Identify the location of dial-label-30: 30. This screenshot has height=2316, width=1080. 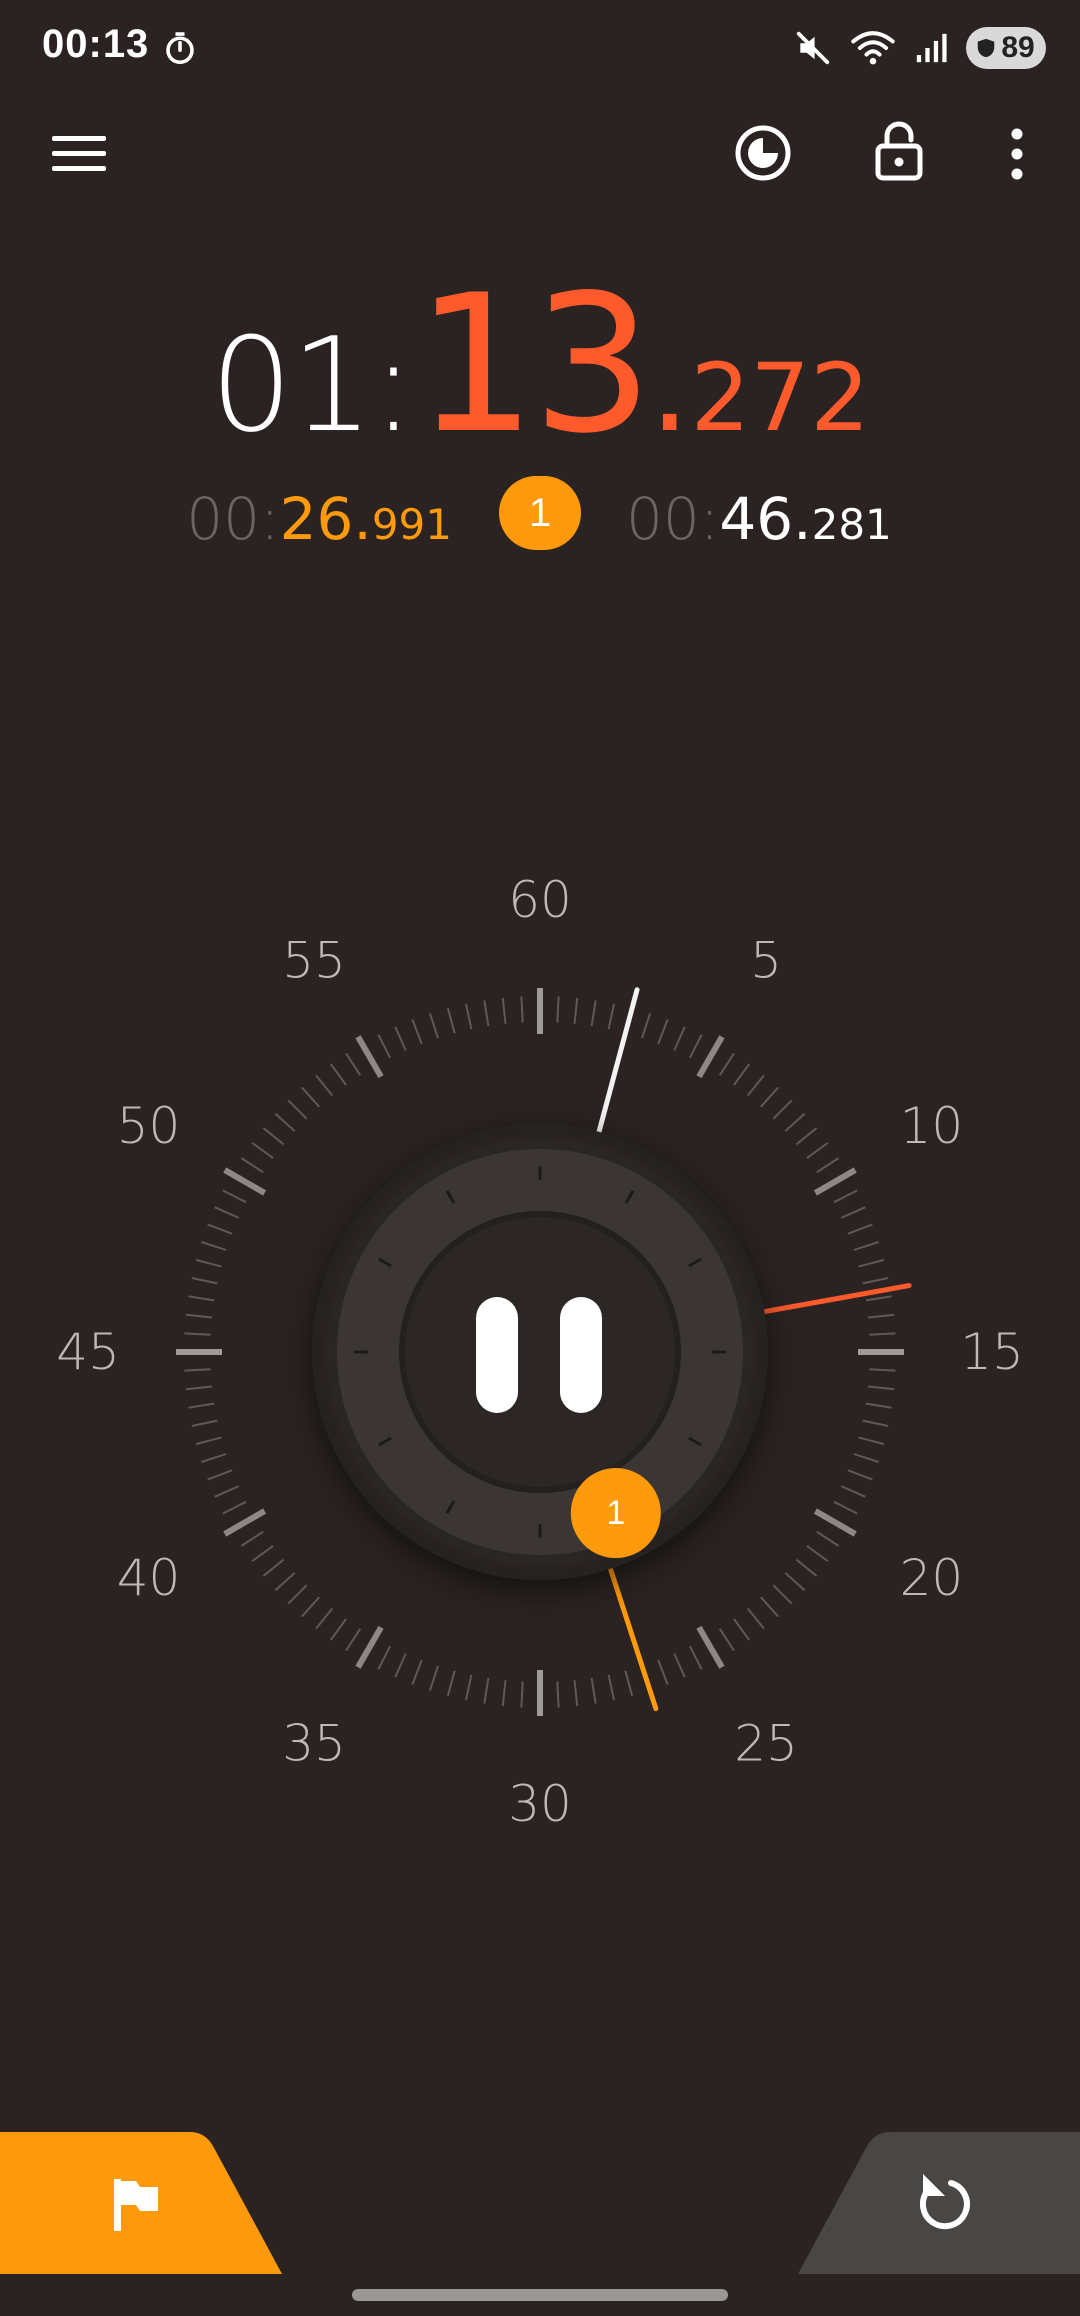
(540, 1804).